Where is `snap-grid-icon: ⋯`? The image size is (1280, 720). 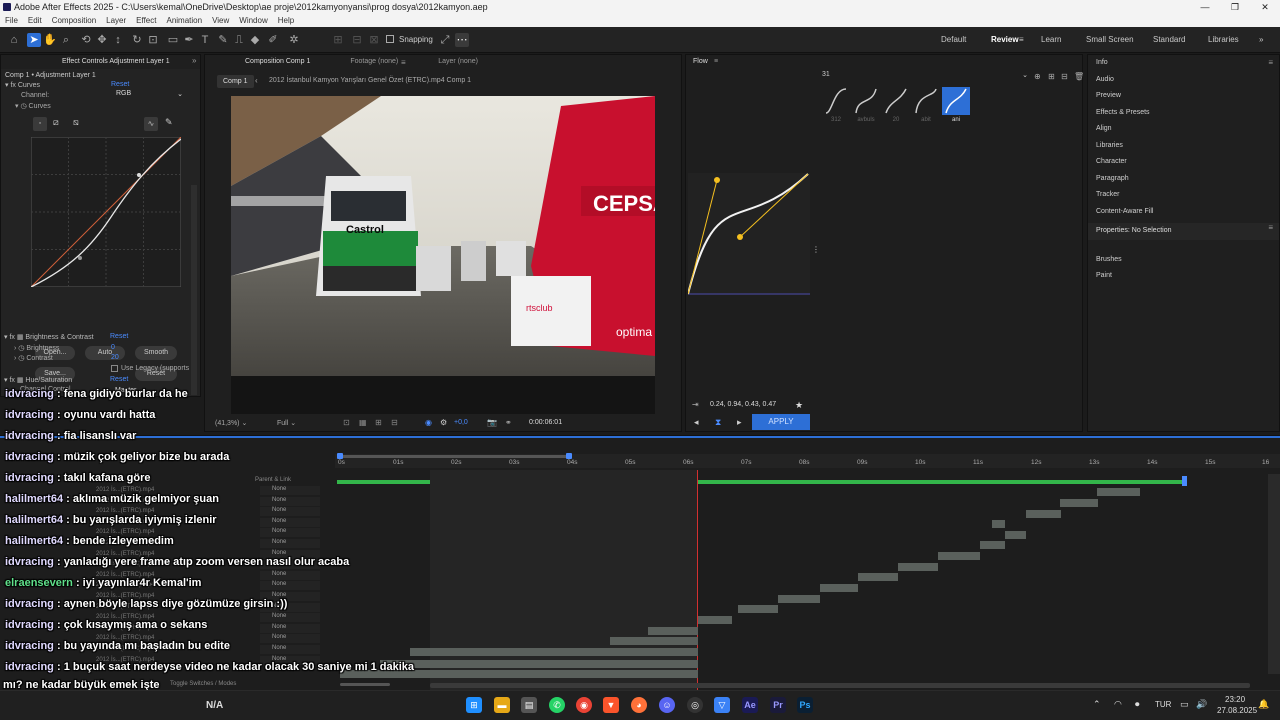
snap-grid-icon: ⋯ is located at coordinates (462, 40).